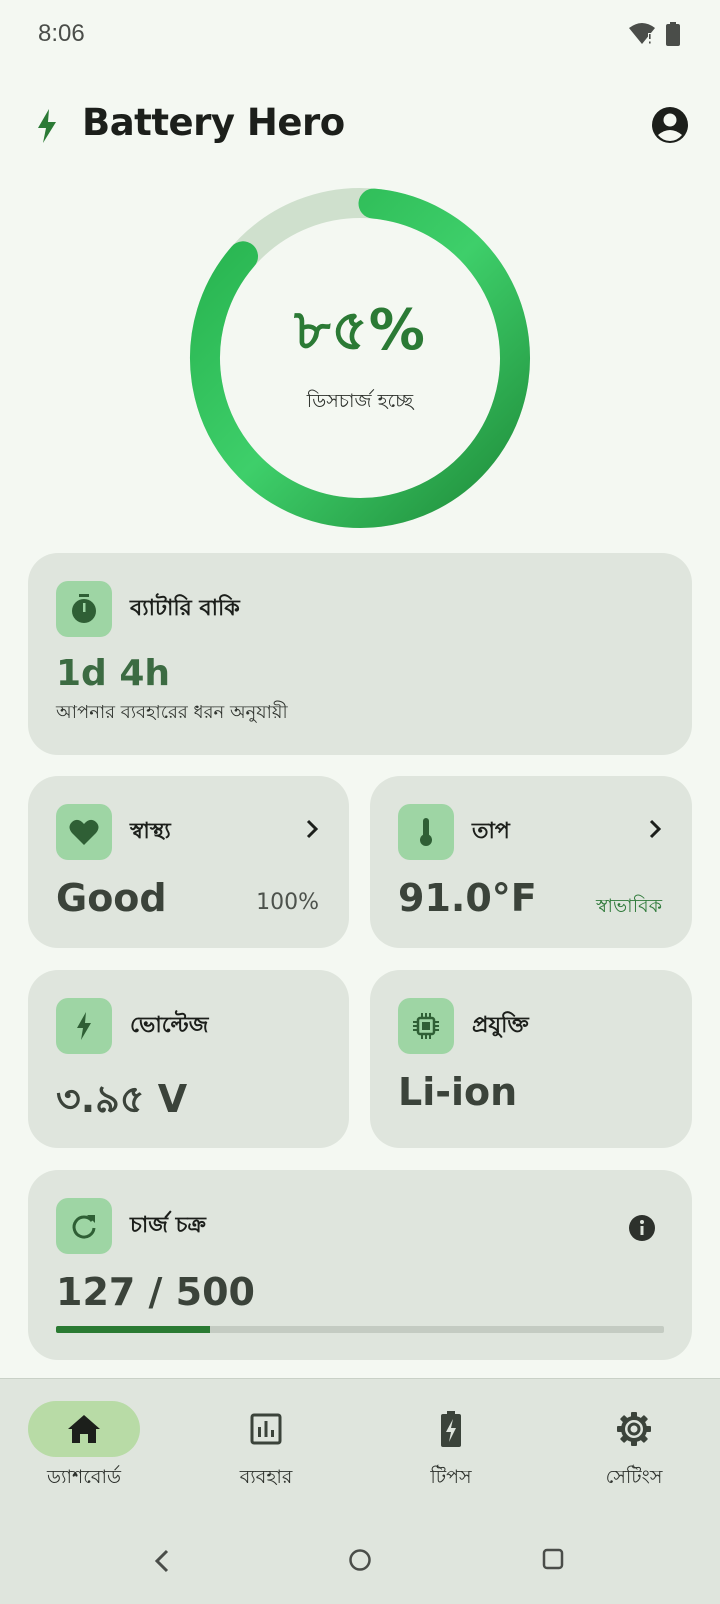 This screenshot has width=720, height=1604. What do you see at coordinates (162, 1561) in the screenshot?
I see `back-icon` at bounding box center [162, 1561].